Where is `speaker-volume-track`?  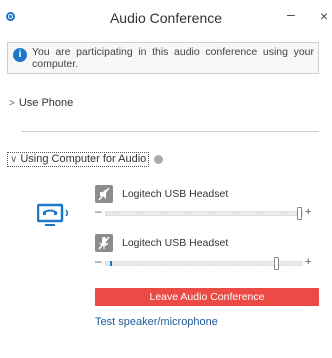 speaker-volume-track is located at coordinates (204, 213).